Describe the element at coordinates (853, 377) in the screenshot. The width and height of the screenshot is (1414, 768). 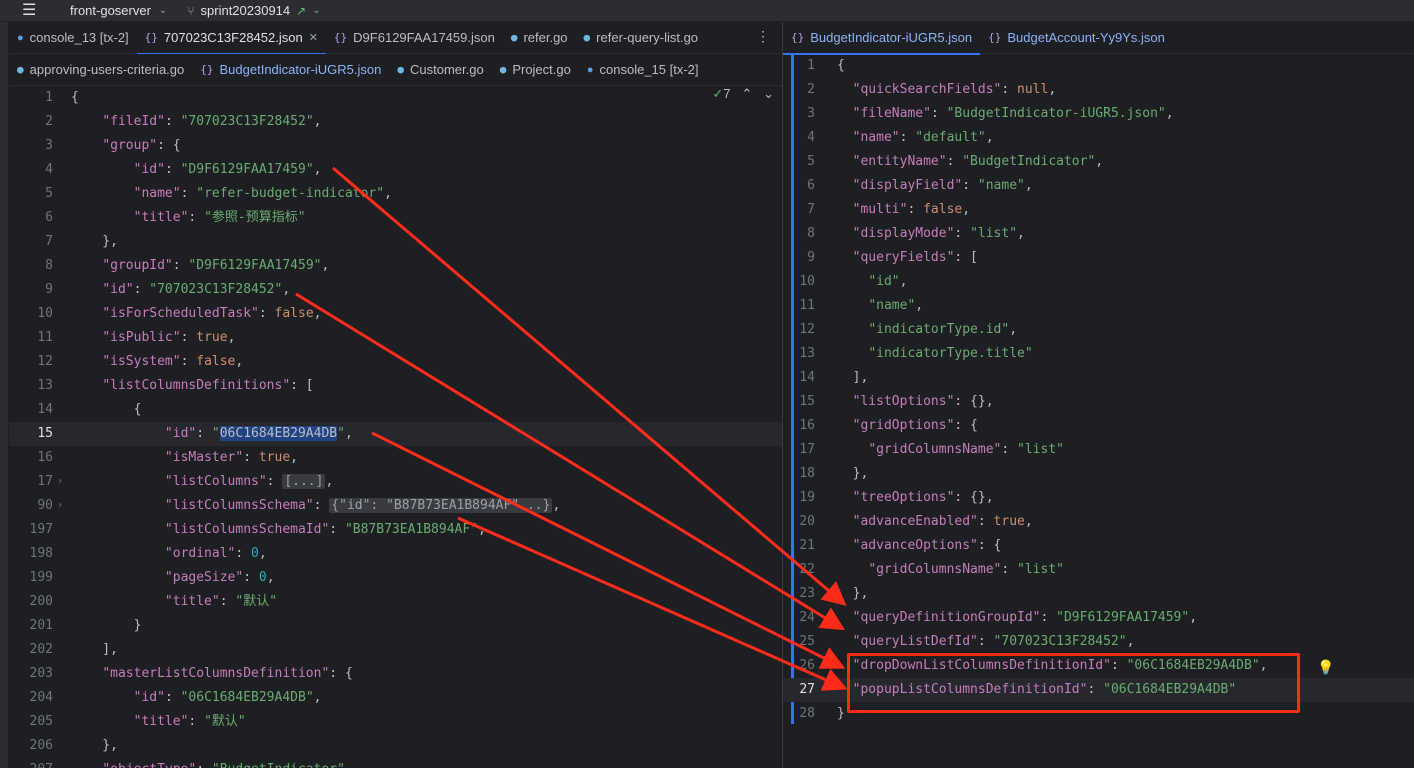
I see `code-token: ],` at that location.